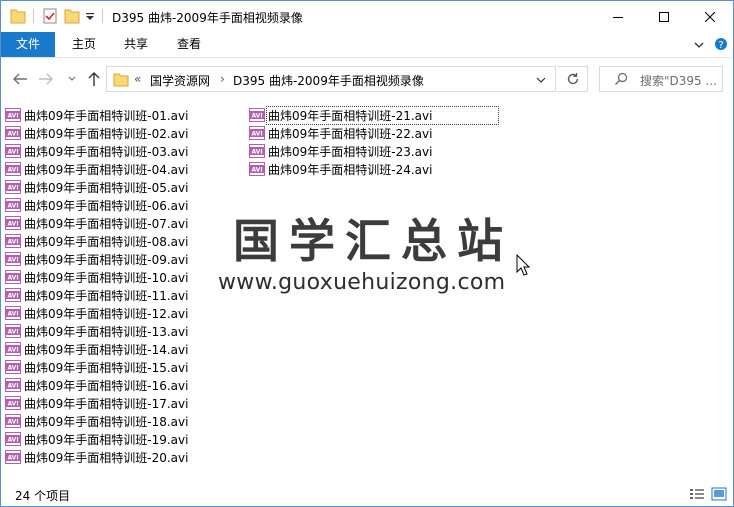  What do you see at coordinates (97, 331) in the screenshot?
I see `file-item: AVI 曲炜09年手面相特训班-13.avi` at bounding box center [97, 331].